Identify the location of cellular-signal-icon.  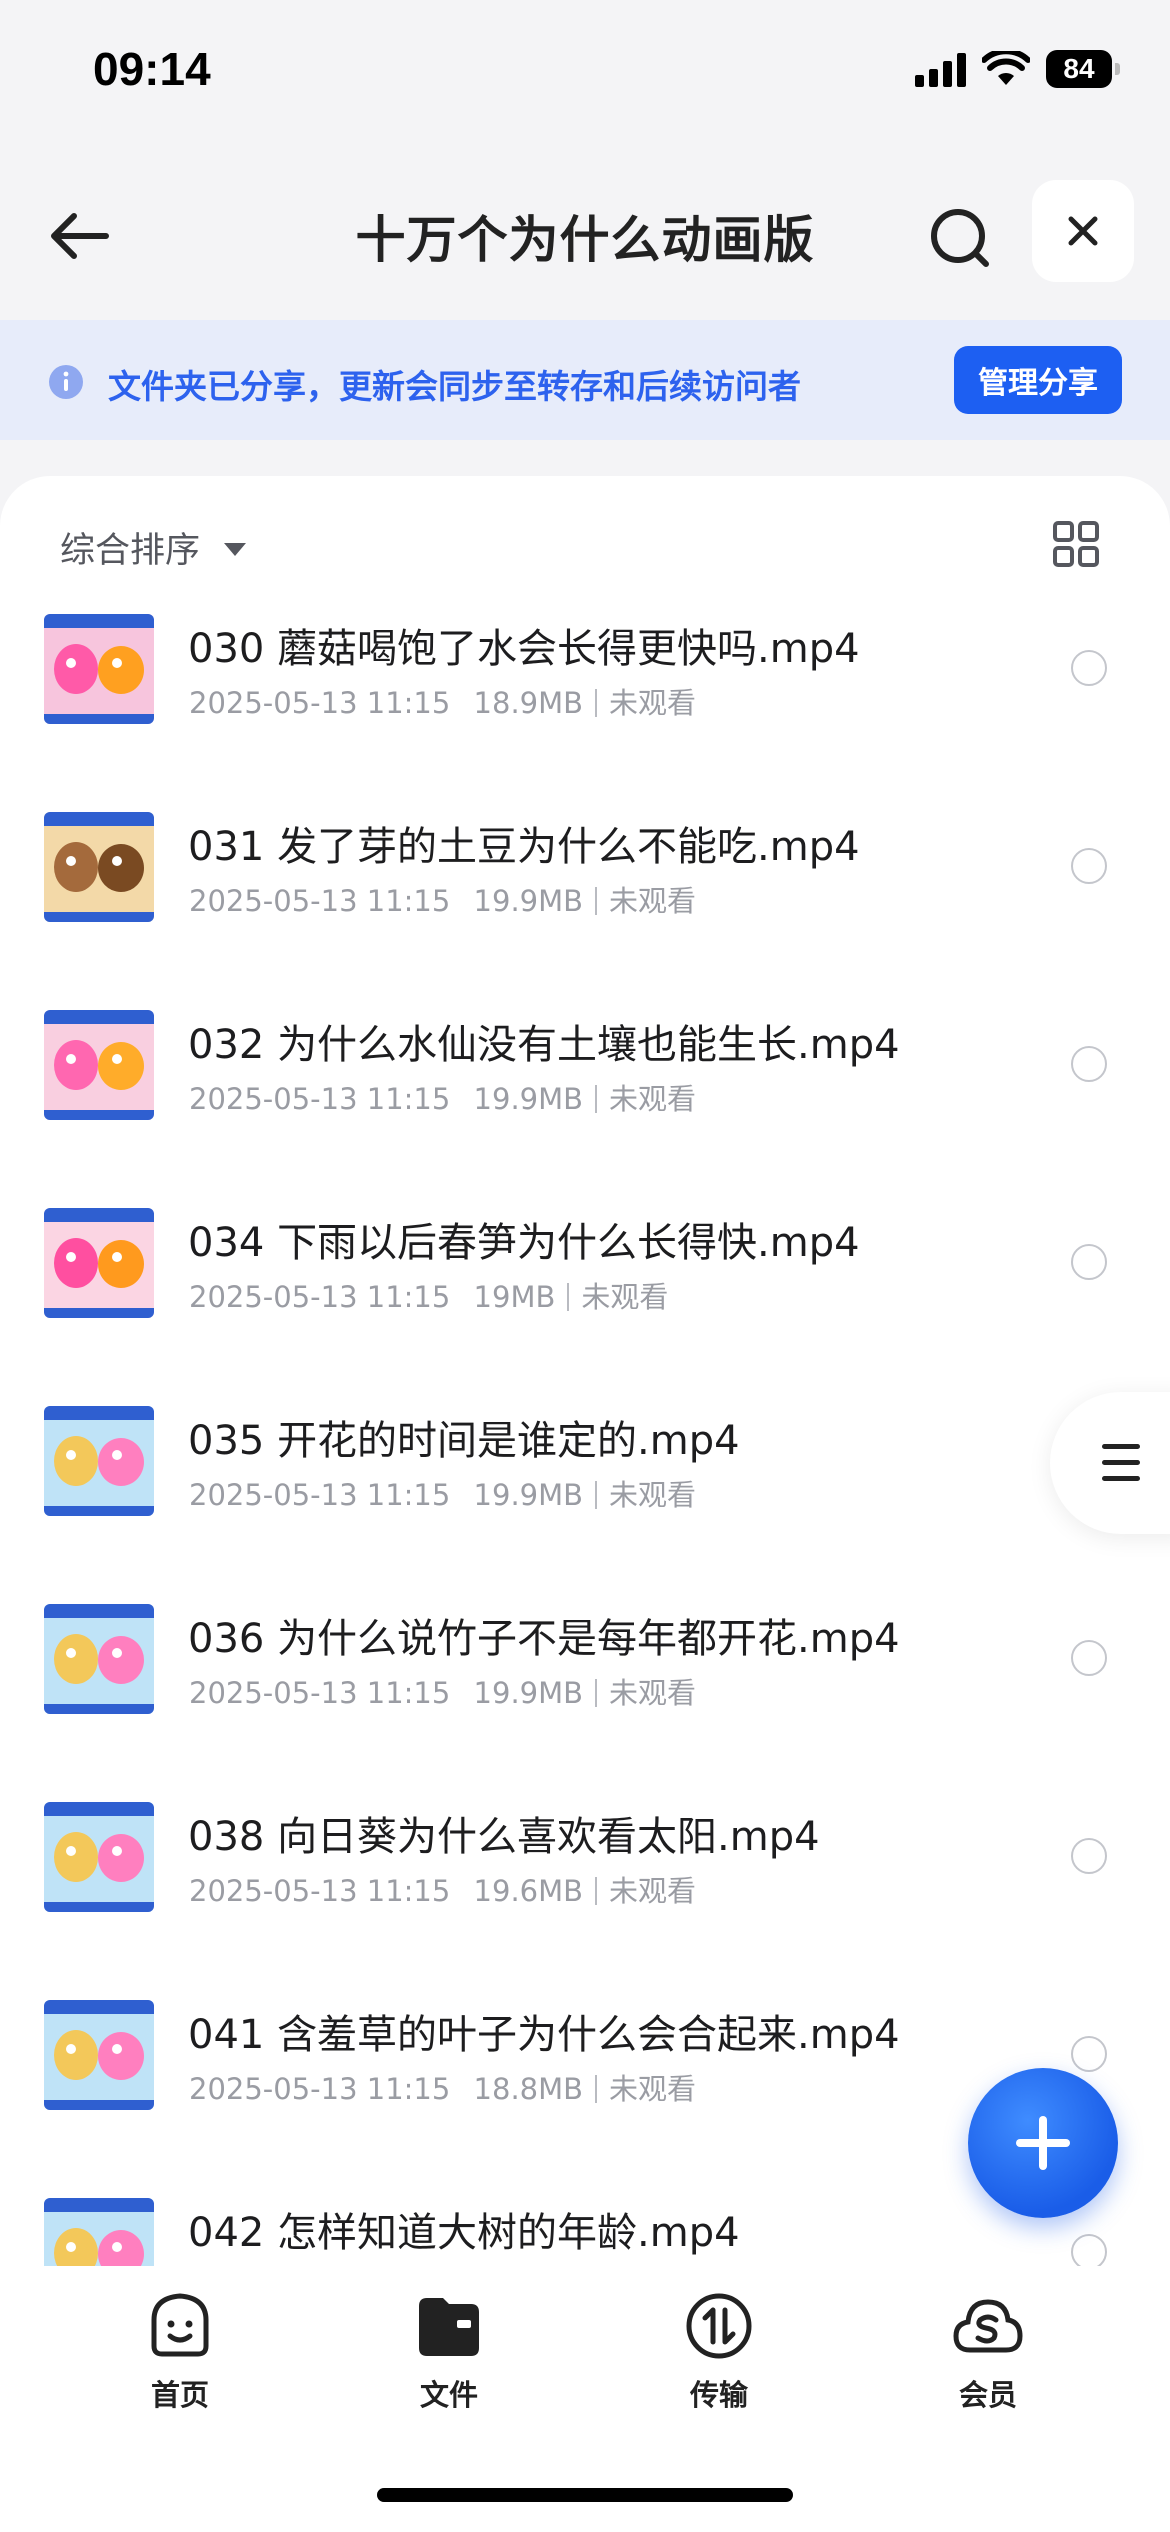
(940, 69).